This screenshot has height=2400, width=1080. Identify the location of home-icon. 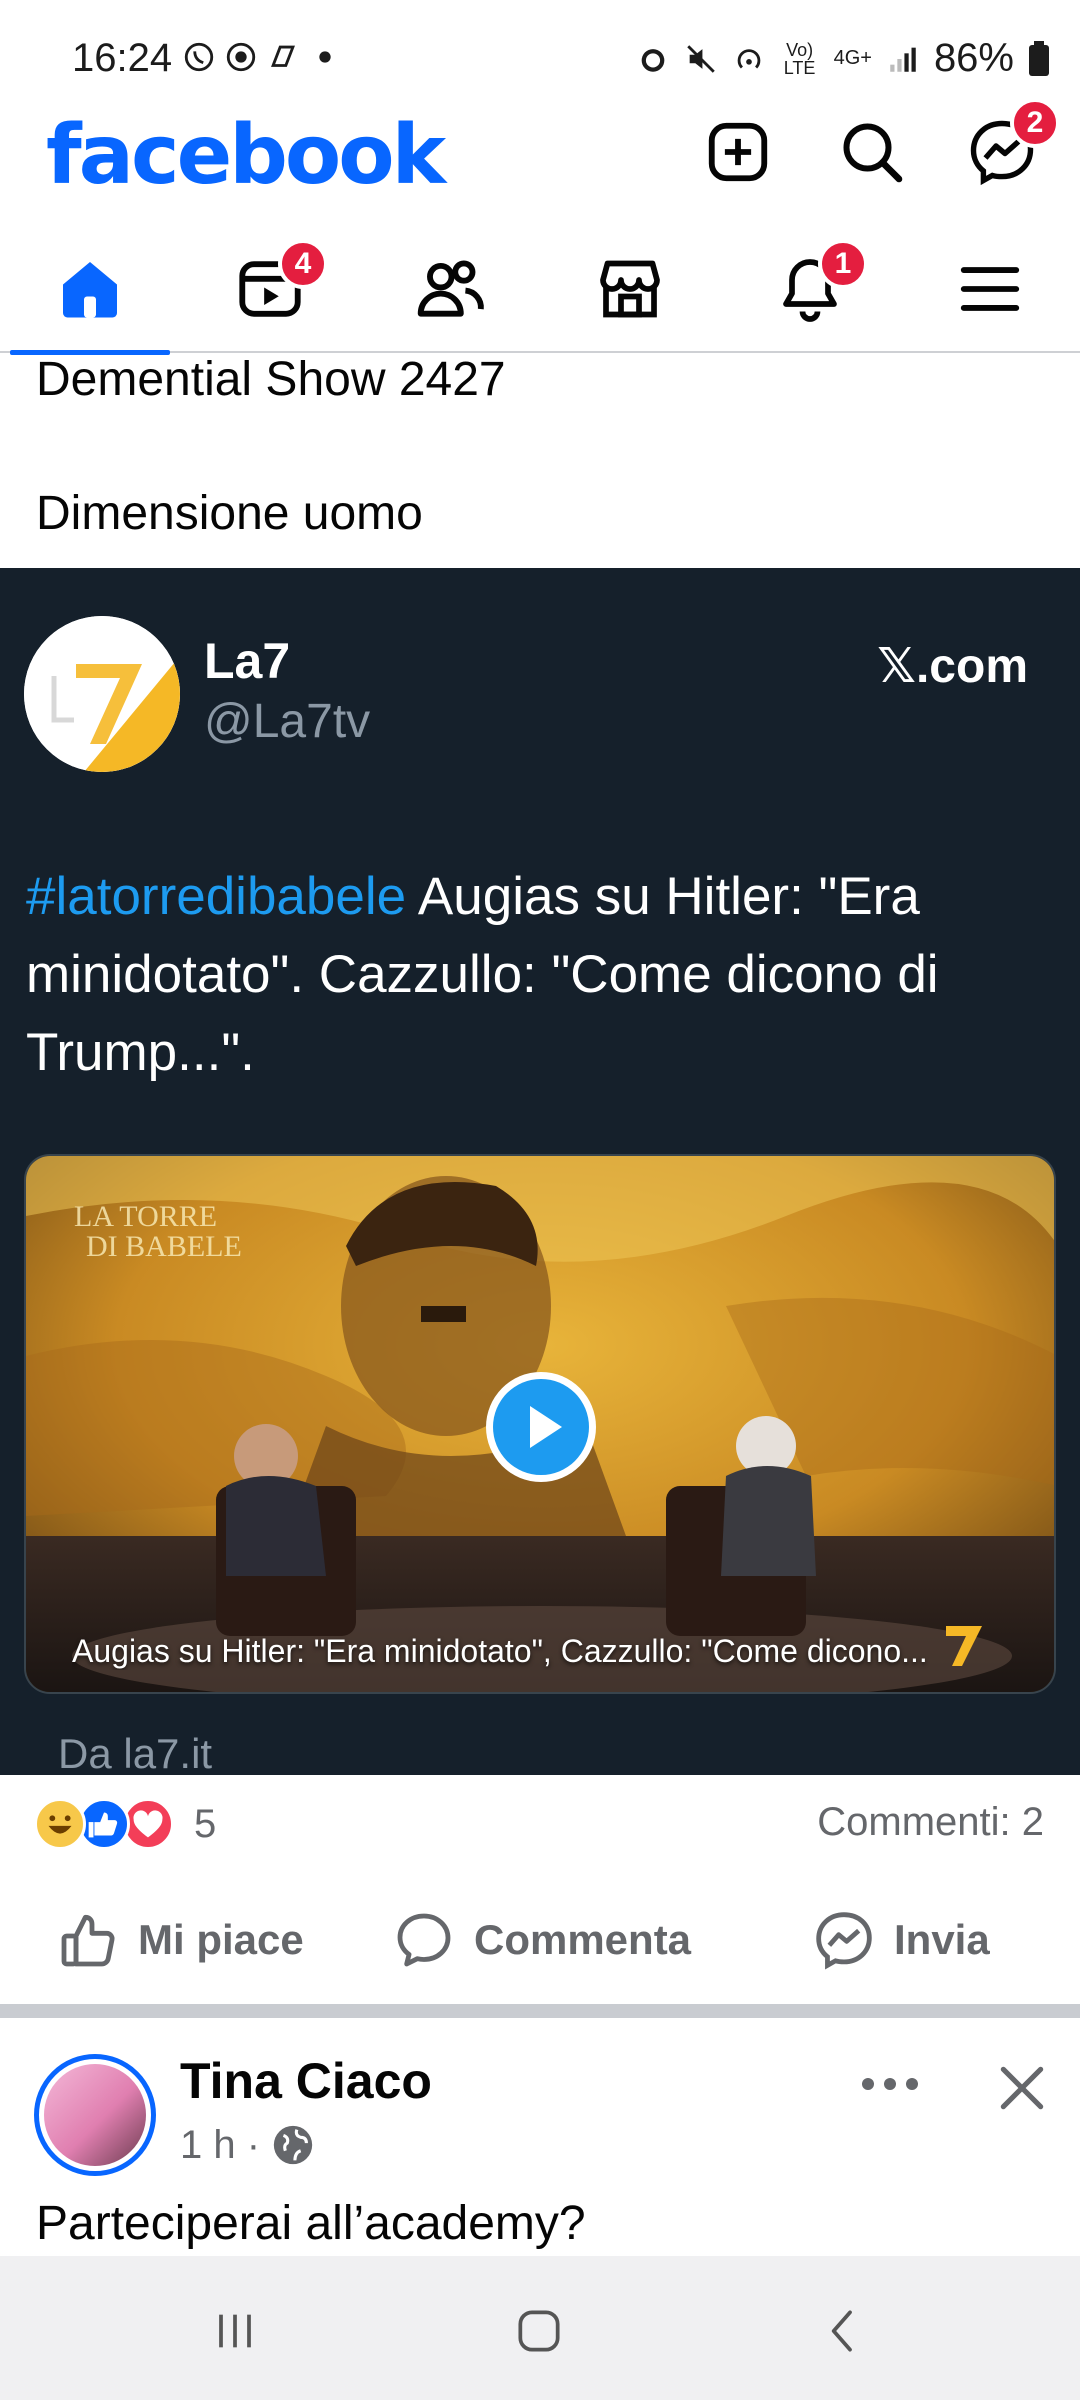
(90, 290).